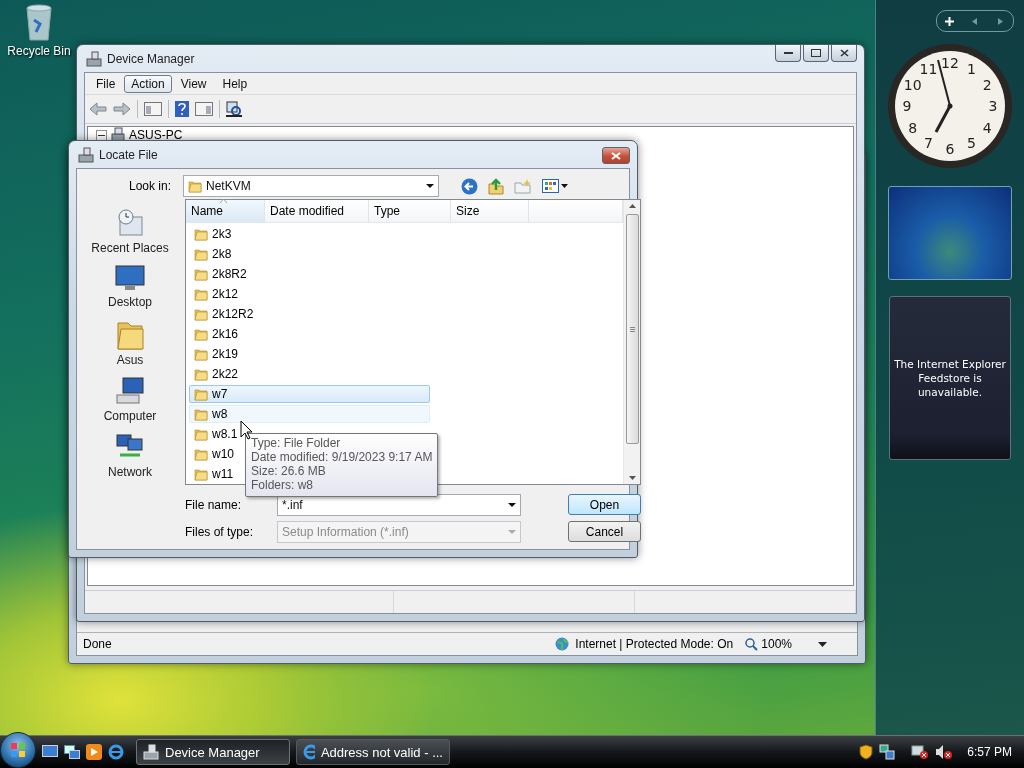 The height and width of the screenshot is (768, 1024). What do you see at coordinates (928, 68) in the screenshot?
I see `clock-numeral: 11` at bounding box center [928, 68].